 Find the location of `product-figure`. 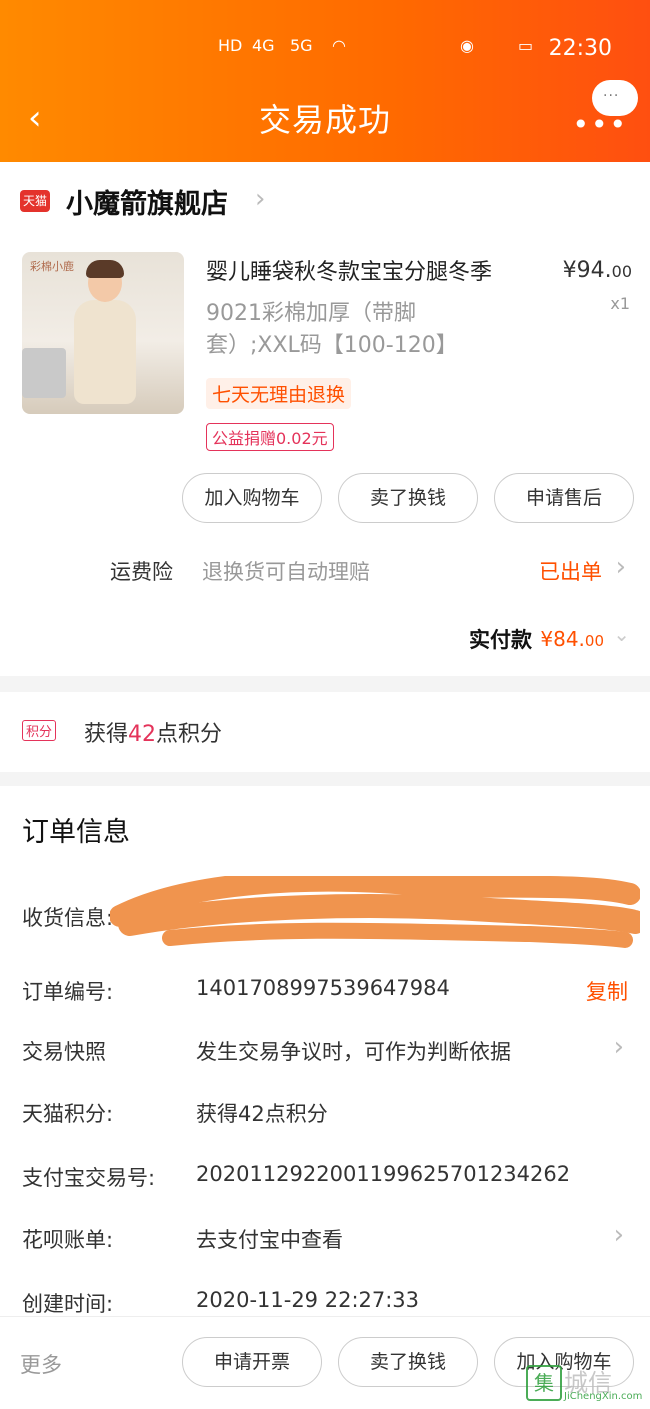

product-figure is located at coordinates (105, 352).